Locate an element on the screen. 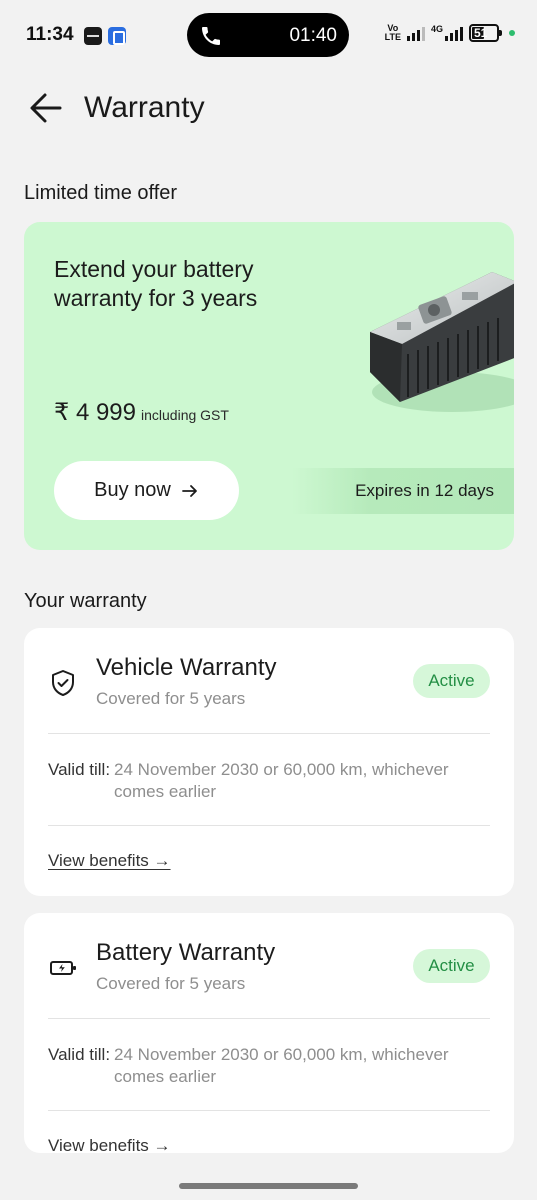 The width and height of the screenshot is (537, 1200). back-button is located at coordinates (48, 108).